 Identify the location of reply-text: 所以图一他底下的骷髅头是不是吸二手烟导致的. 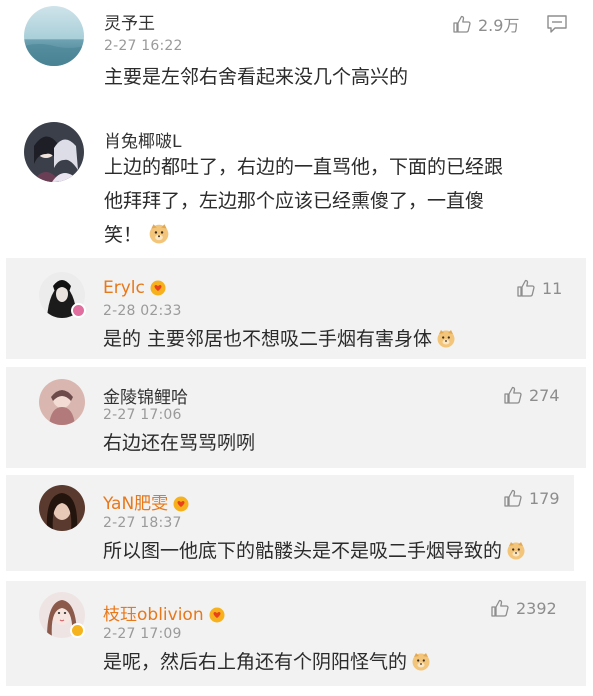
(314, 551).